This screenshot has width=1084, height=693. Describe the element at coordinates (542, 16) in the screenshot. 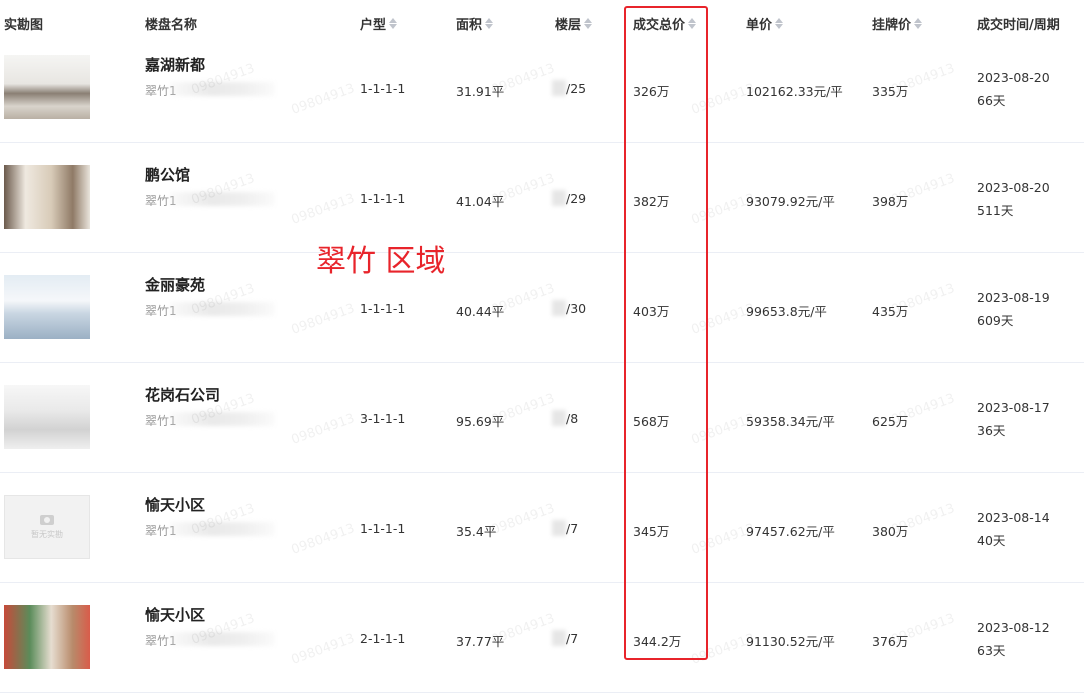

I see `table-header: 实勘图 楼盘名称 户型 面积 楼层 成交总价 单价 挂牌价 成交时间/周期` at that location.